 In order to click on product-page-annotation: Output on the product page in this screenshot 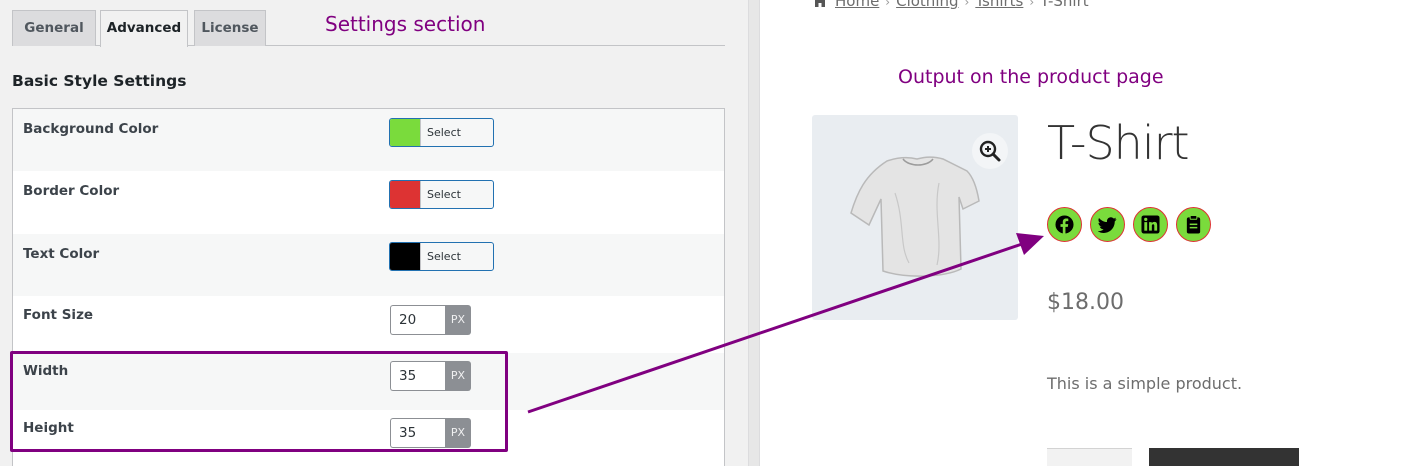, I will do `click(1031, 77)`.